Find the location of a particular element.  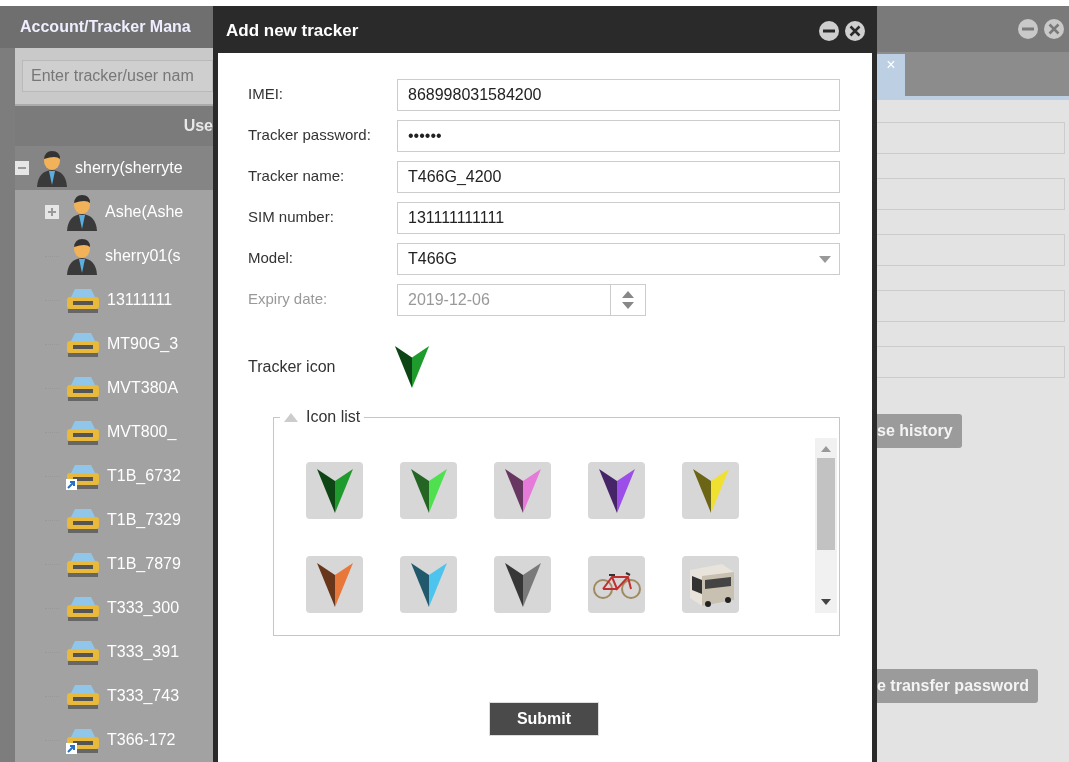

tree-row: T1B_6732 is located at coordinates (129, 476).